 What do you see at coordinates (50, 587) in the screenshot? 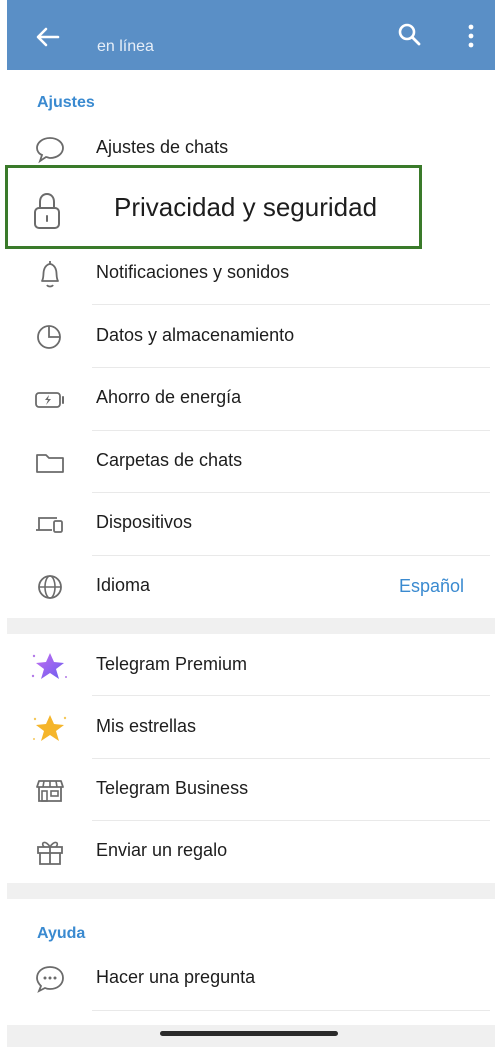
I see `globe-icon` at bounding box center [50, 587].